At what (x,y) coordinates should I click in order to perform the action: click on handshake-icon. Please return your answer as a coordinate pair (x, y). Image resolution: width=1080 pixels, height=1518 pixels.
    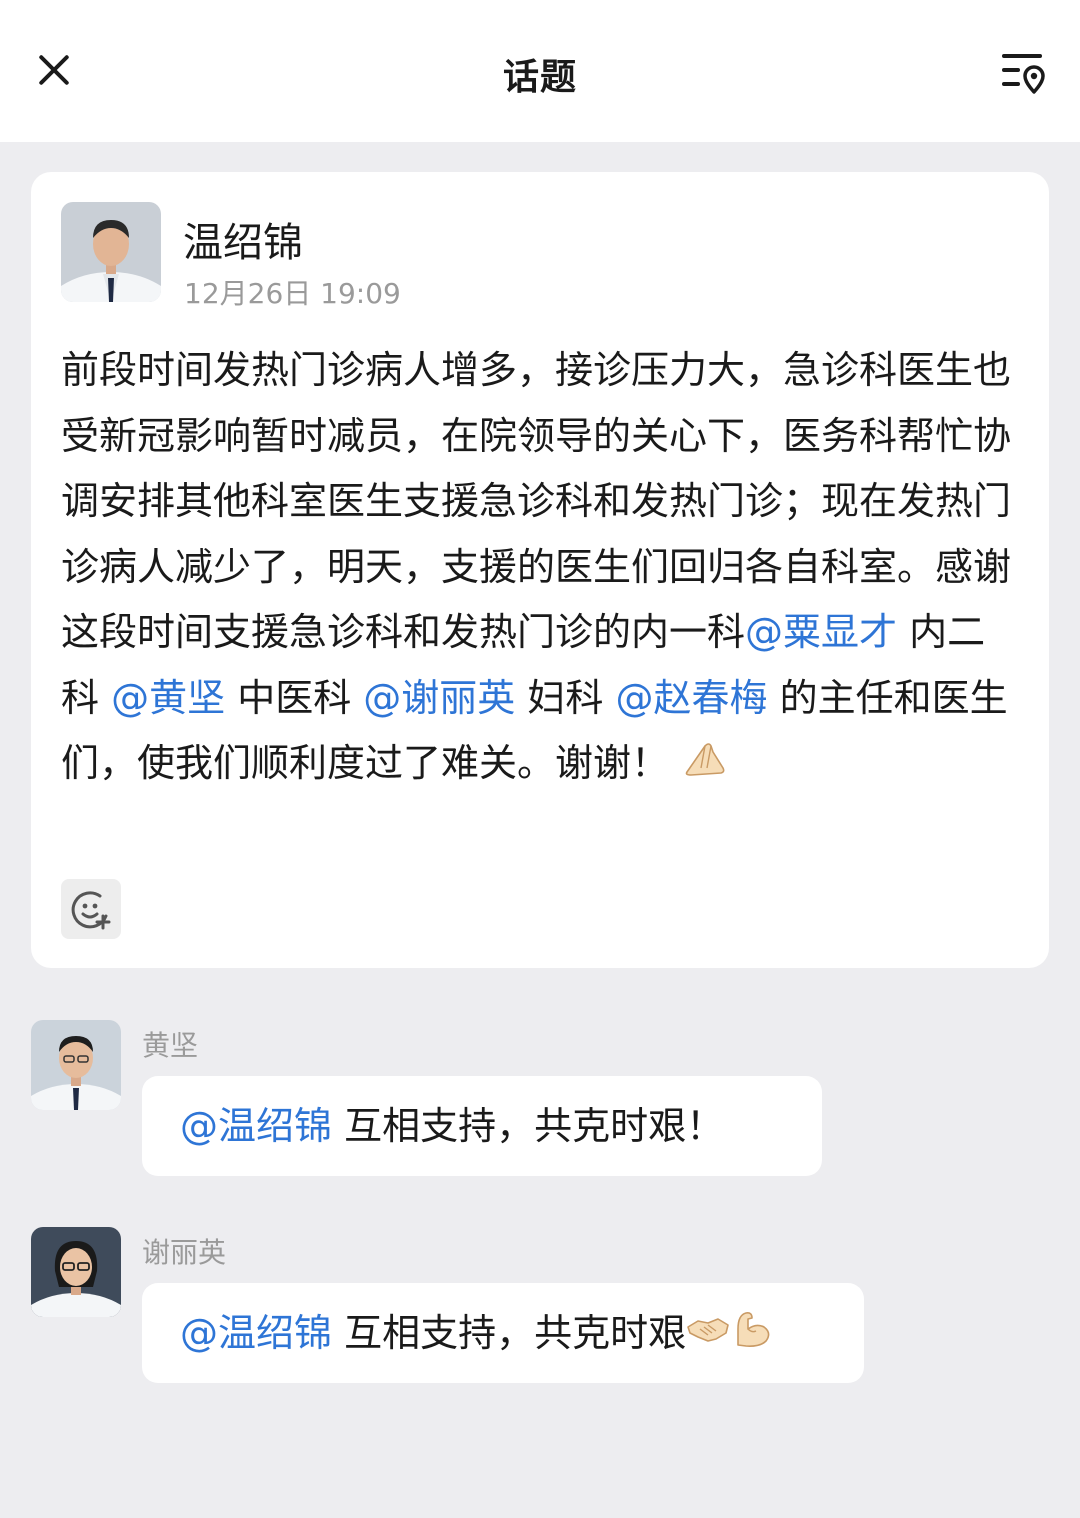
    Looking at the image, I should click on (708, 1336).